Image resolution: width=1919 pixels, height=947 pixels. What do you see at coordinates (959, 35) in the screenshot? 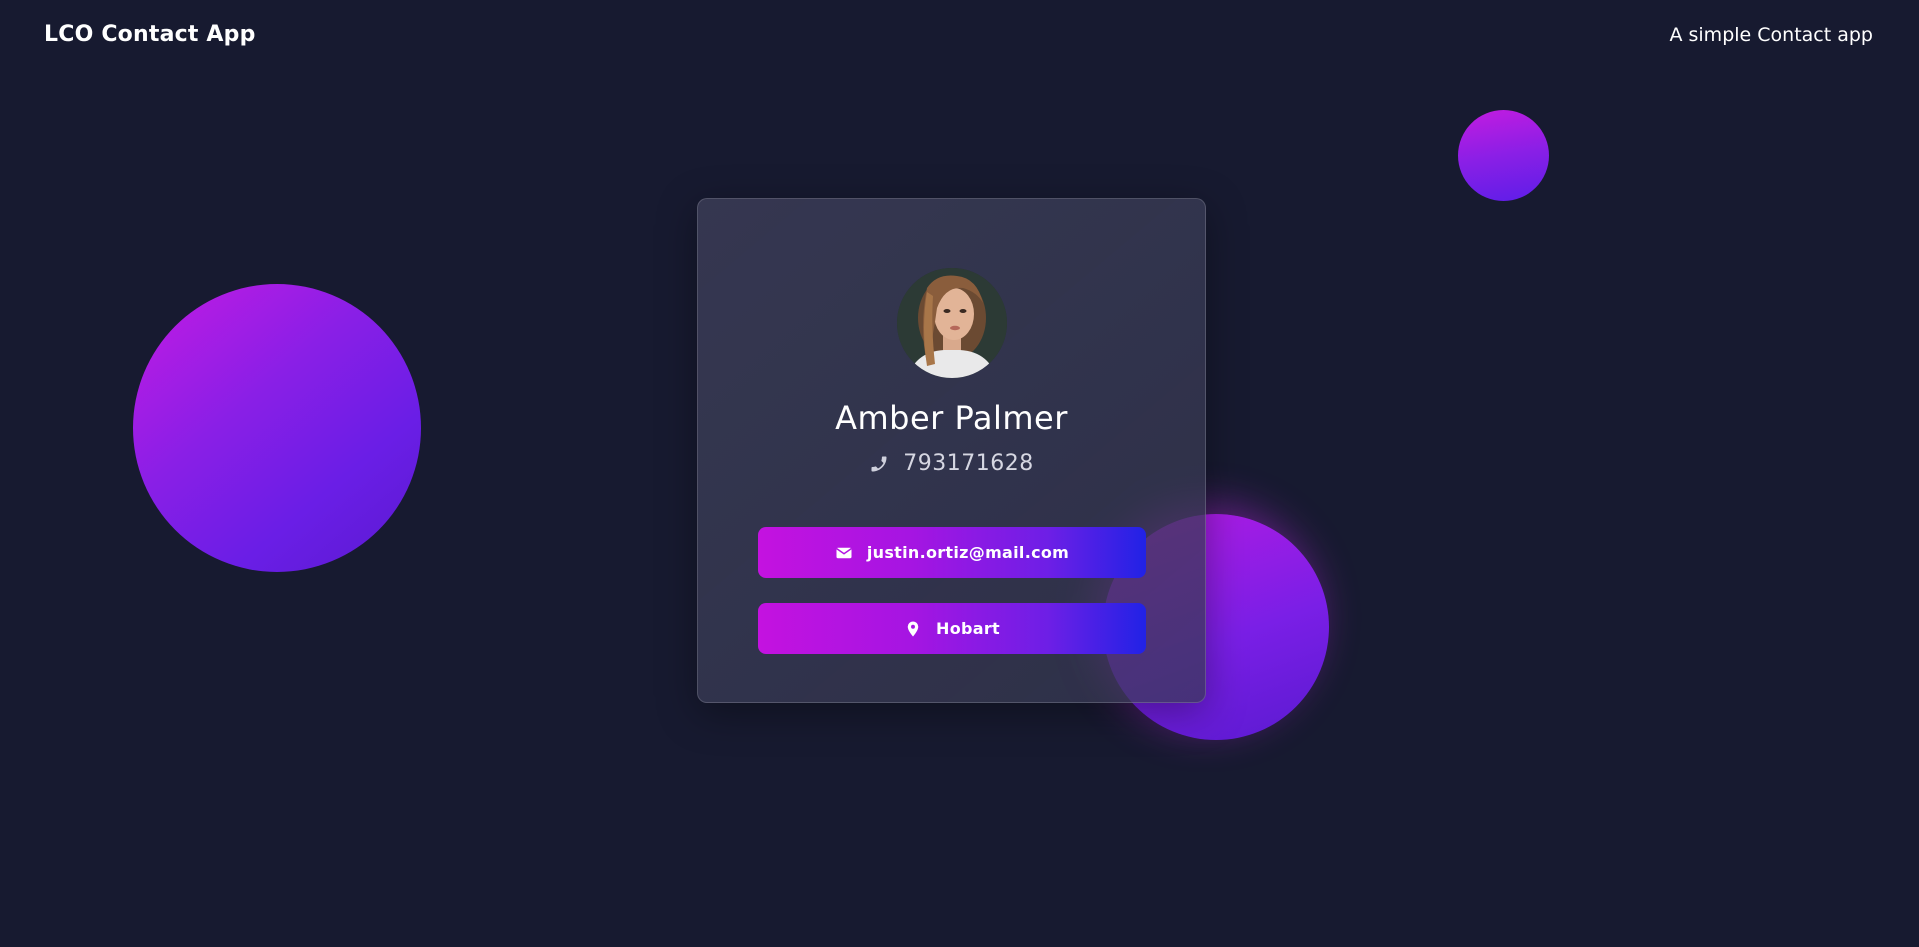
I see `top-header: LCO Contact App A simple Contact app` at bounding box center [959, 35].